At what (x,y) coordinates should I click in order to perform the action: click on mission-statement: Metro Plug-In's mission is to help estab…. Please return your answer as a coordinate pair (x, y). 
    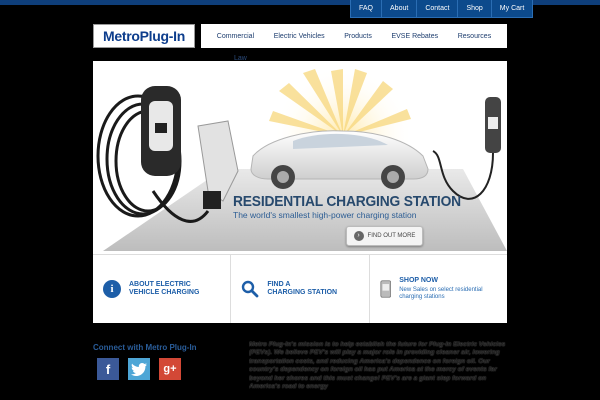
    Looking at the image, I should click on (377, 366).